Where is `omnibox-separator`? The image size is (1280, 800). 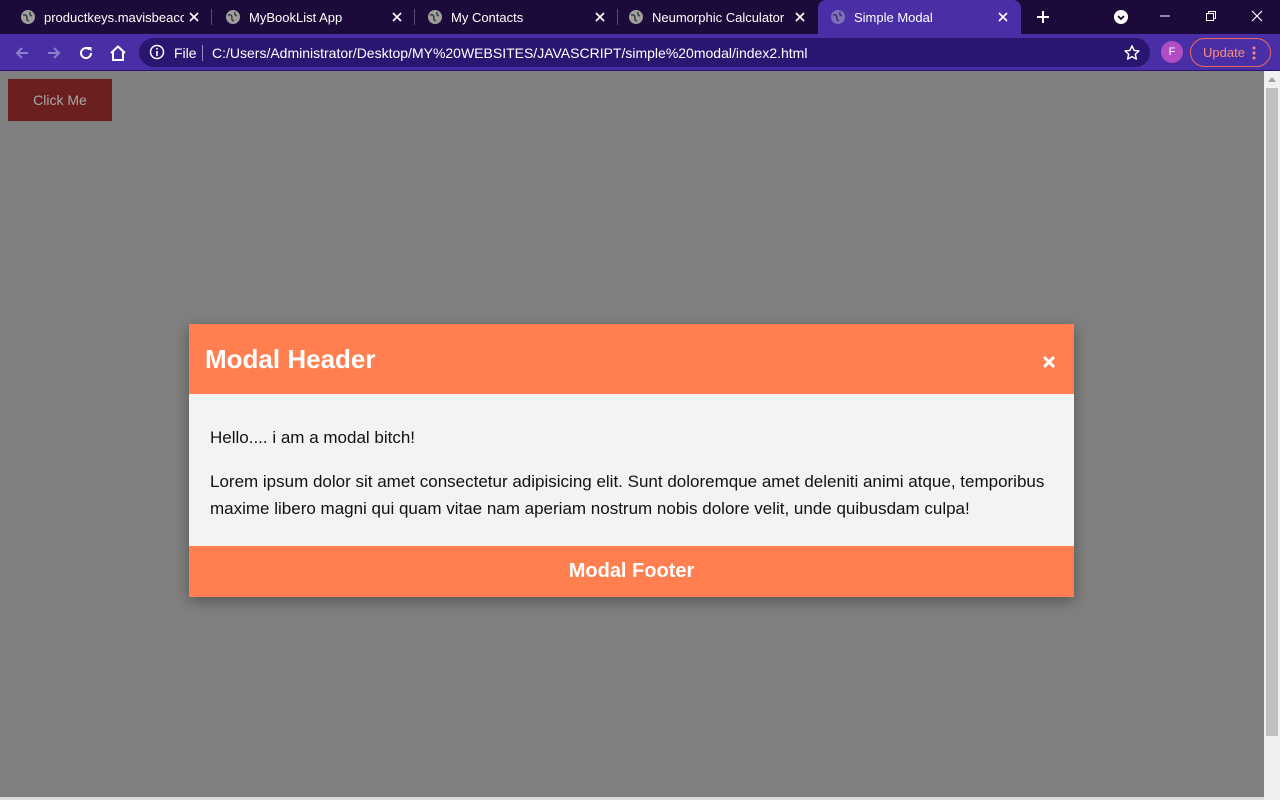 omnibox-separator is located at coordinates (202, 53).